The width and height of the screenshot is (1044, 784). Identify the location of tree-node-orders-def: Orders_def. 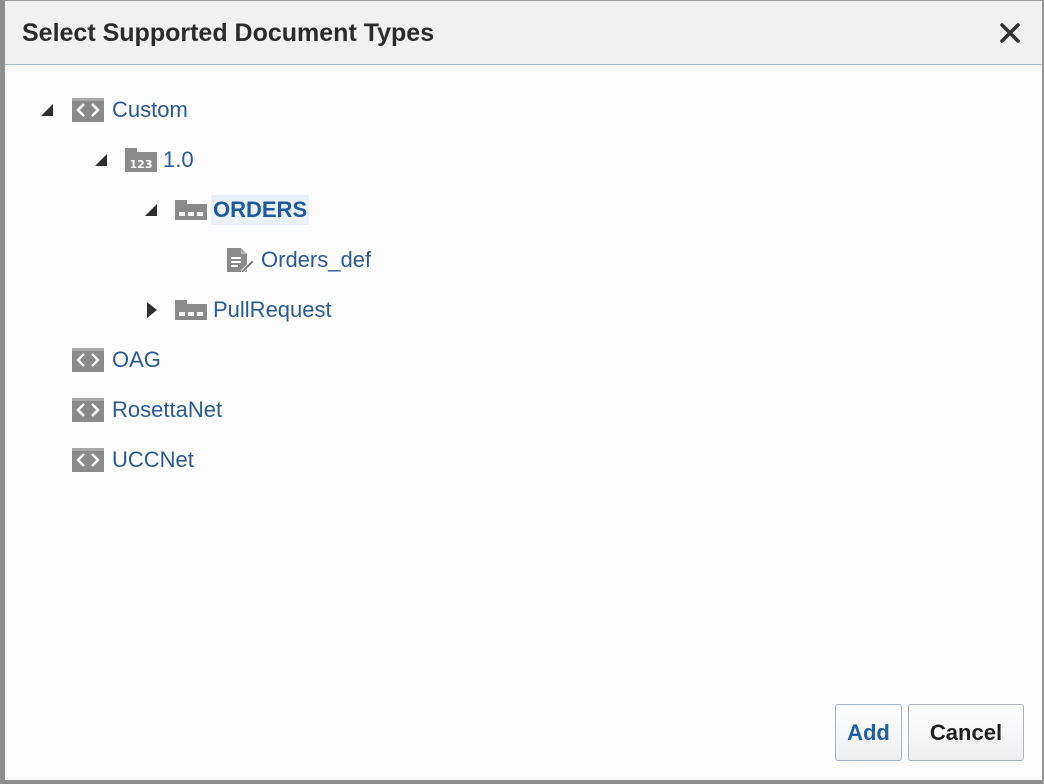
(299, 260).